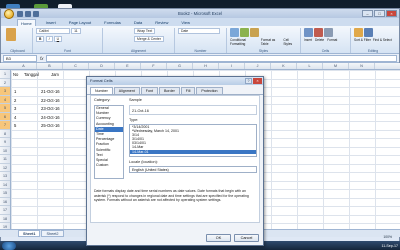  What do you see at coordinates (248, 81) in the screenshot?
I see `help-icon: ?` at bounding box center [248, 81].